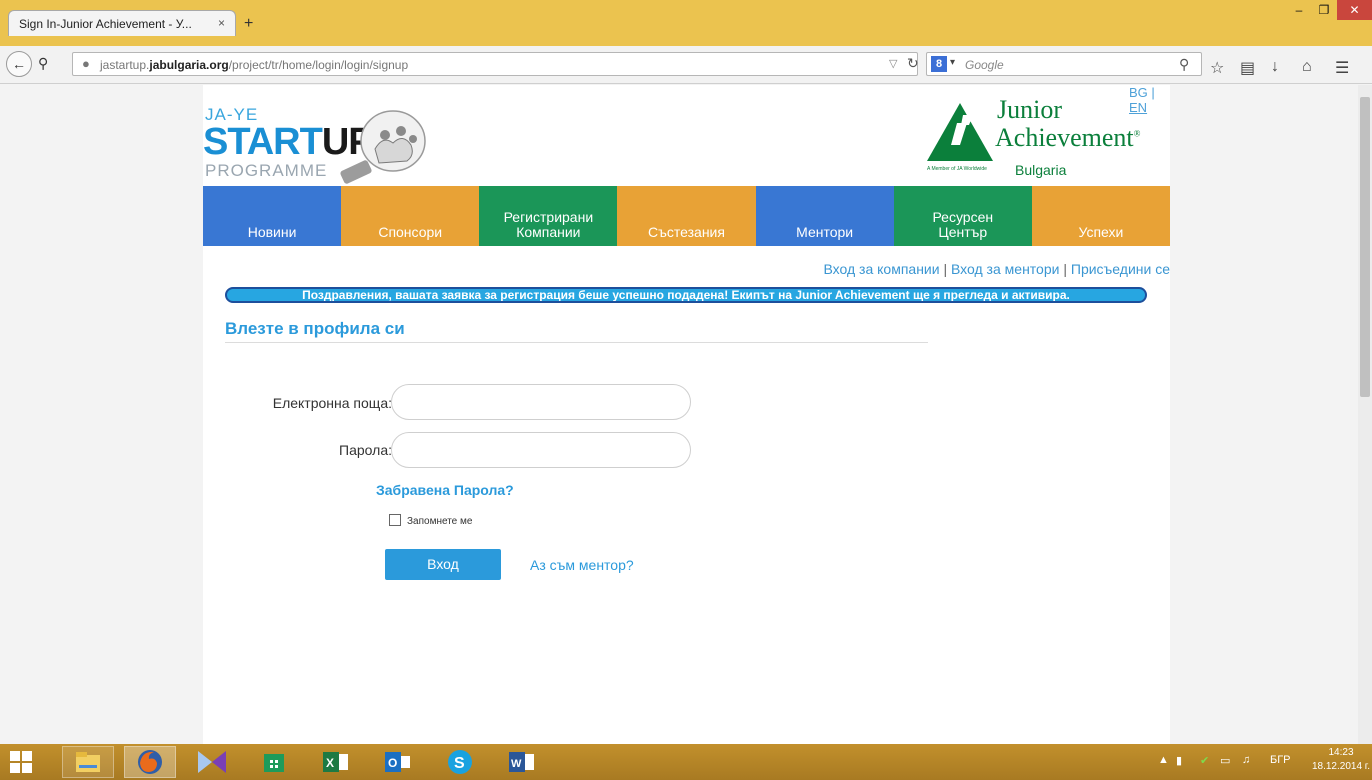 Image resolution: width=1372 pixels, height=780 pixels. I want to click on skype-icon: S, so click(460, 762).